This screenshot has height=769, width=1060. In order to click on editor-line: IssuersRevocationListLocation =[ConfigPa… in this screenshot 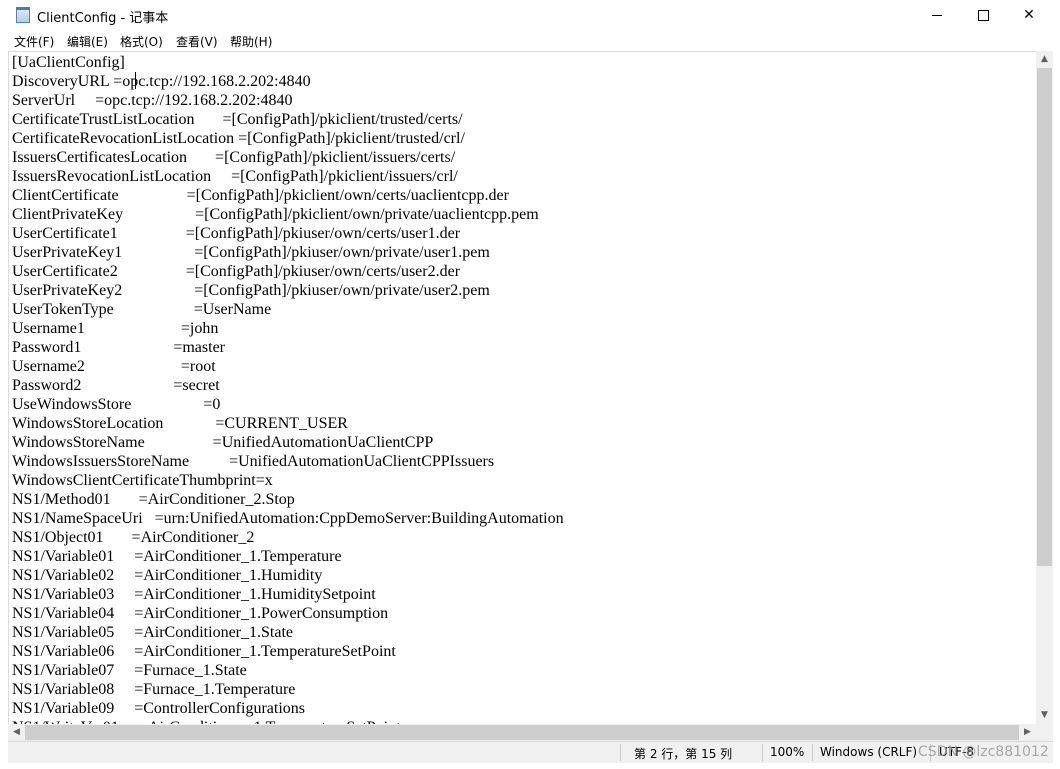, I will do `click(288, 176)`.